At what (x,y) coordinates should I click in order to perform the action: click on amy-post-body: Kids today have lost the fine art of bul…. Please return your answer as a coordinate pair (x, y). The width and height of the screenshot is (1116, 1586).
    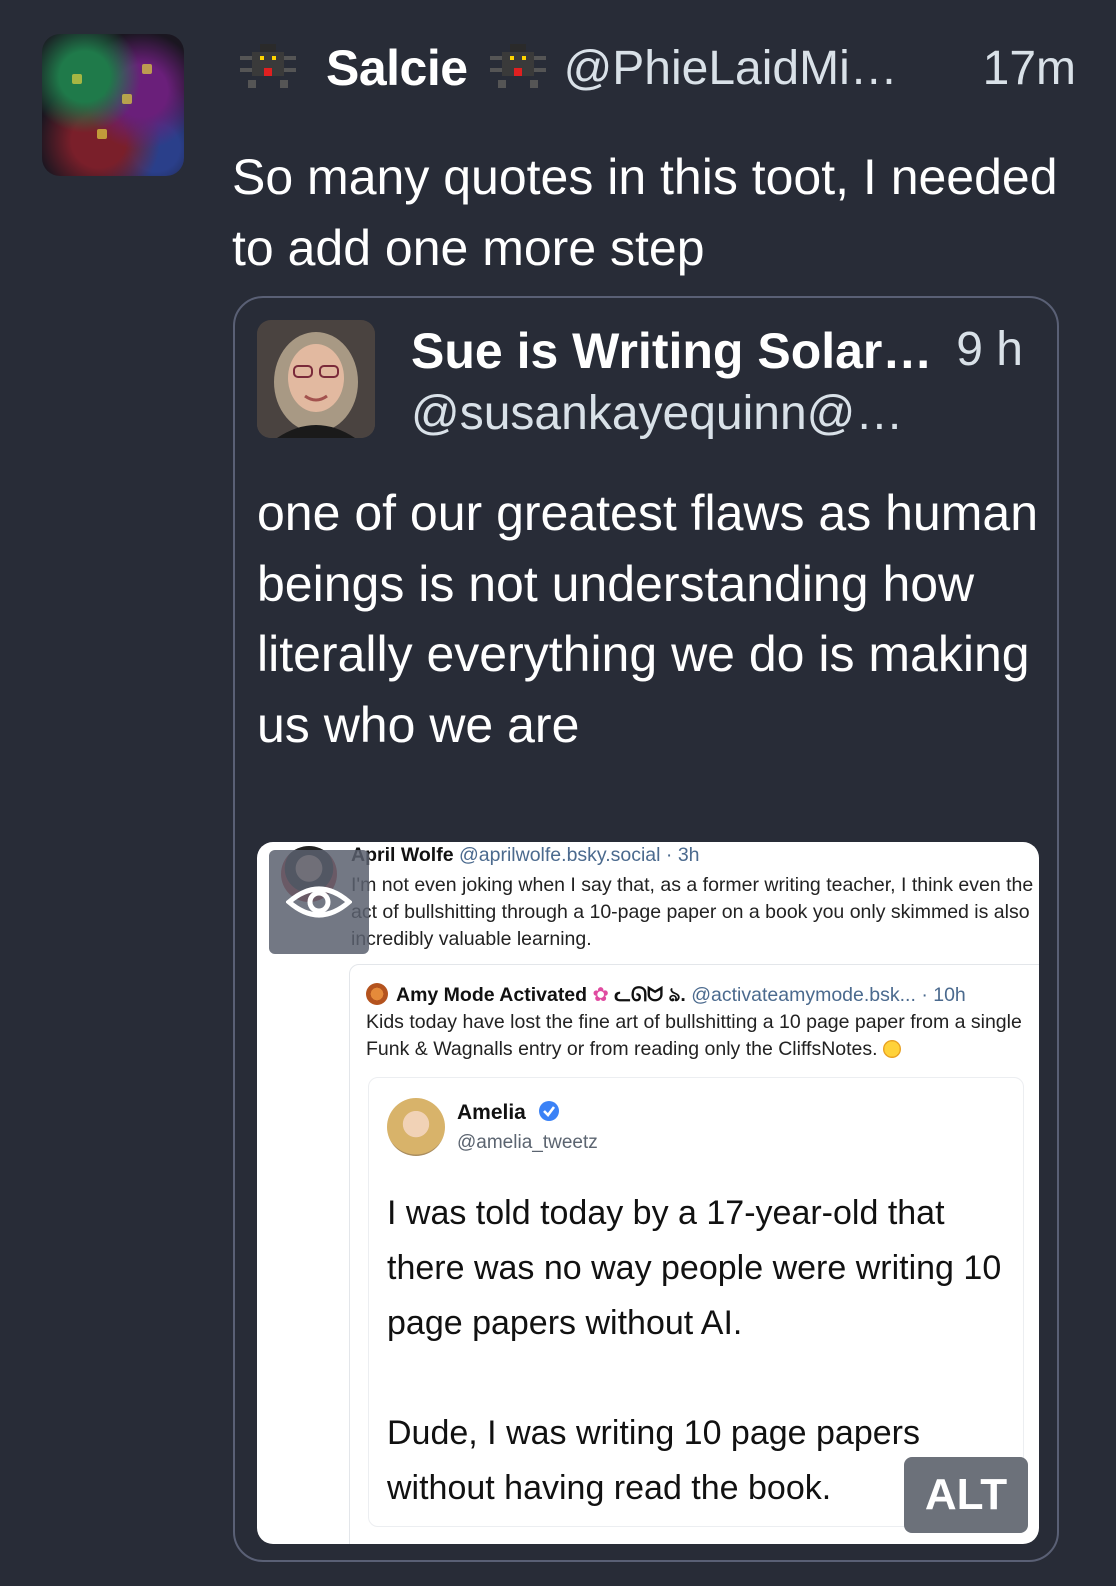
    Looking at the image, I should click on (694, 1035).